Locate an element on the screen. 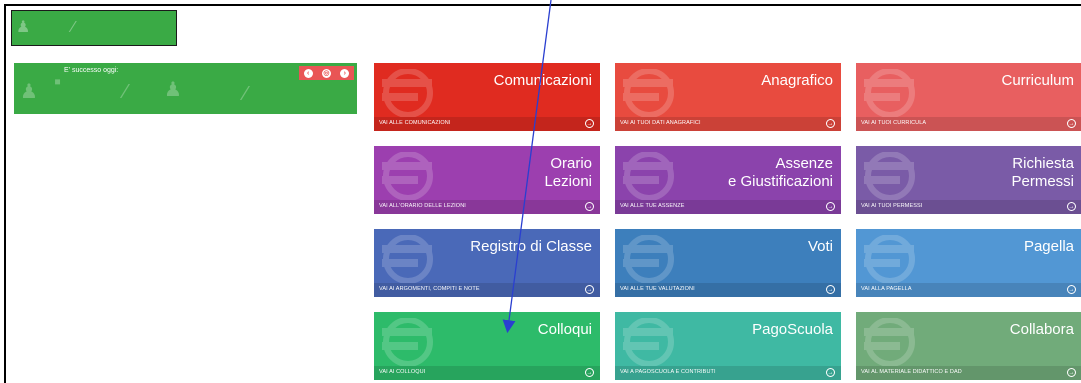 Image resolution: width=1081 pixels, height=383 pixels. tile-anagrafico: Anagrafico VAI AI TUOI DATI ANAGRAFICI → is located at coordinates (728, 97).